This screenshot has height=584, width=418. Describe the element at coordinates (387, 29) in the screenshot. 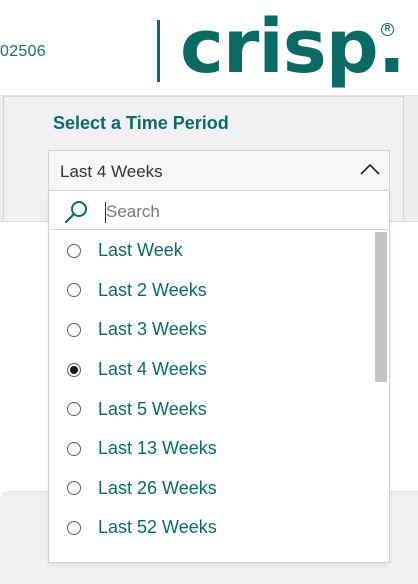

I see `registered-mark-icon: R` at that location.